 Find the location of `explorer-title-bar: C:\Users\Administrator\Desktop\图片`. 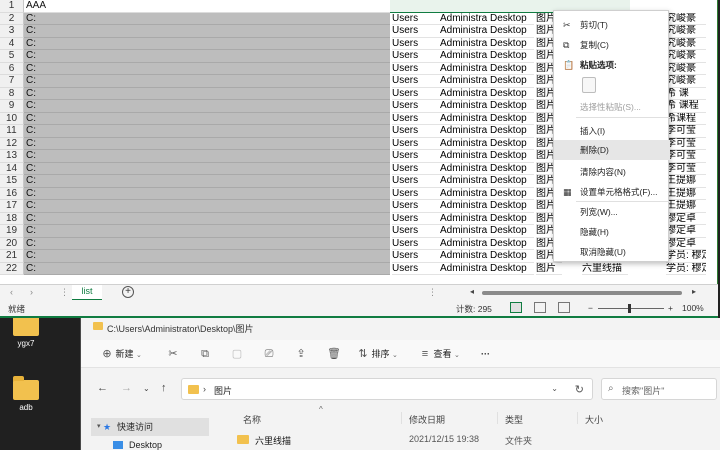

explorer-title-bar: C:\Users\Administrator\Desktop\图片 is located at coordinates (400, 327).